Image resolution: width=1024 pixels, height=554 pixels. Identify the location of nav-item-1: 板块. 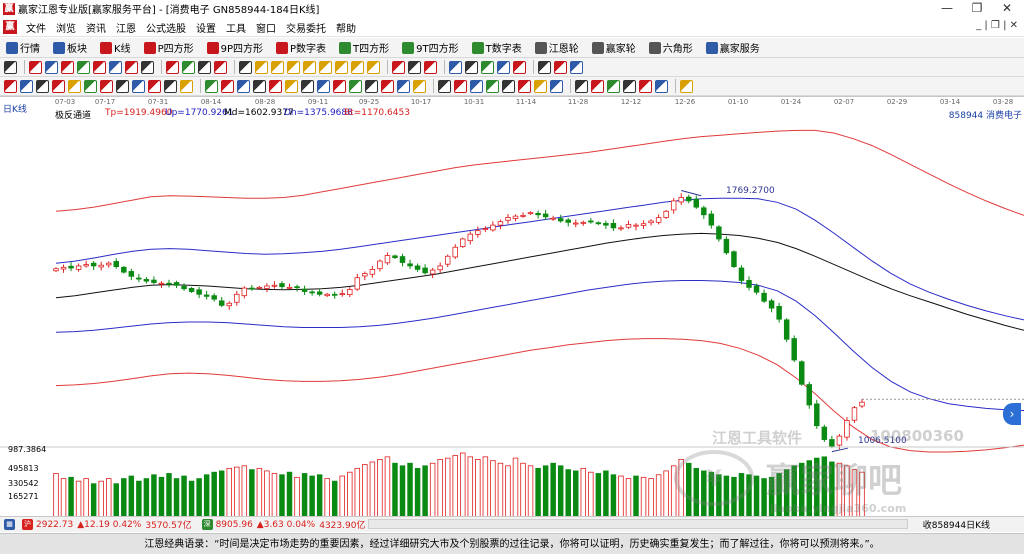
(67, 47).